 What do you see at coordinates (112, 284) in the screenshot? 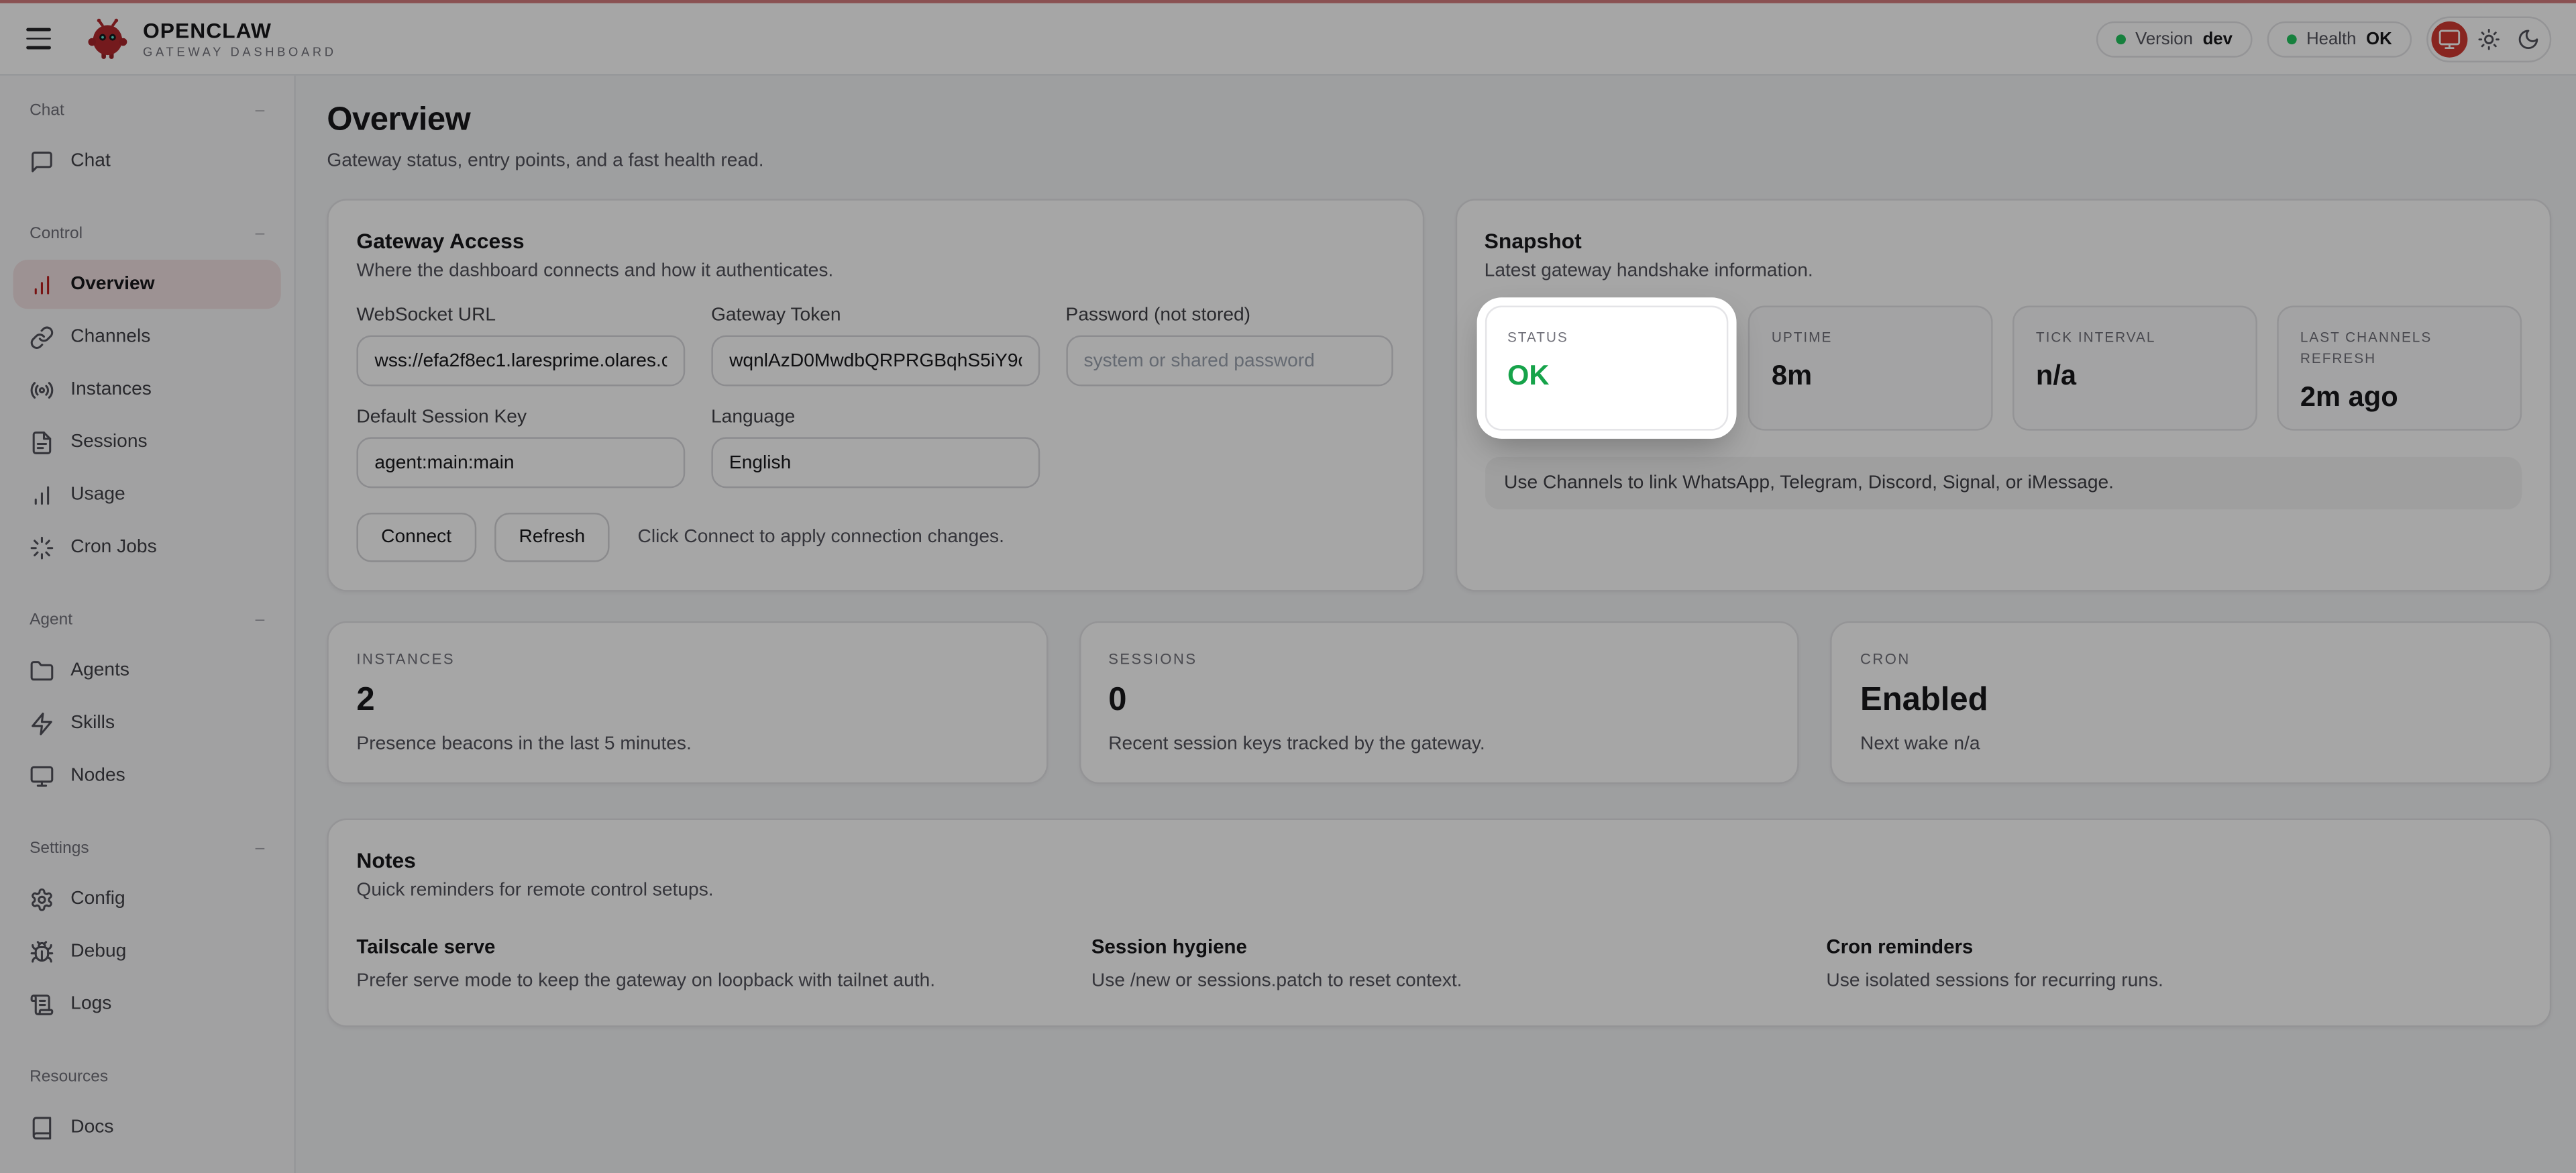
I see `sidebar-item-label: Overview` at bounding box center [112, 284].